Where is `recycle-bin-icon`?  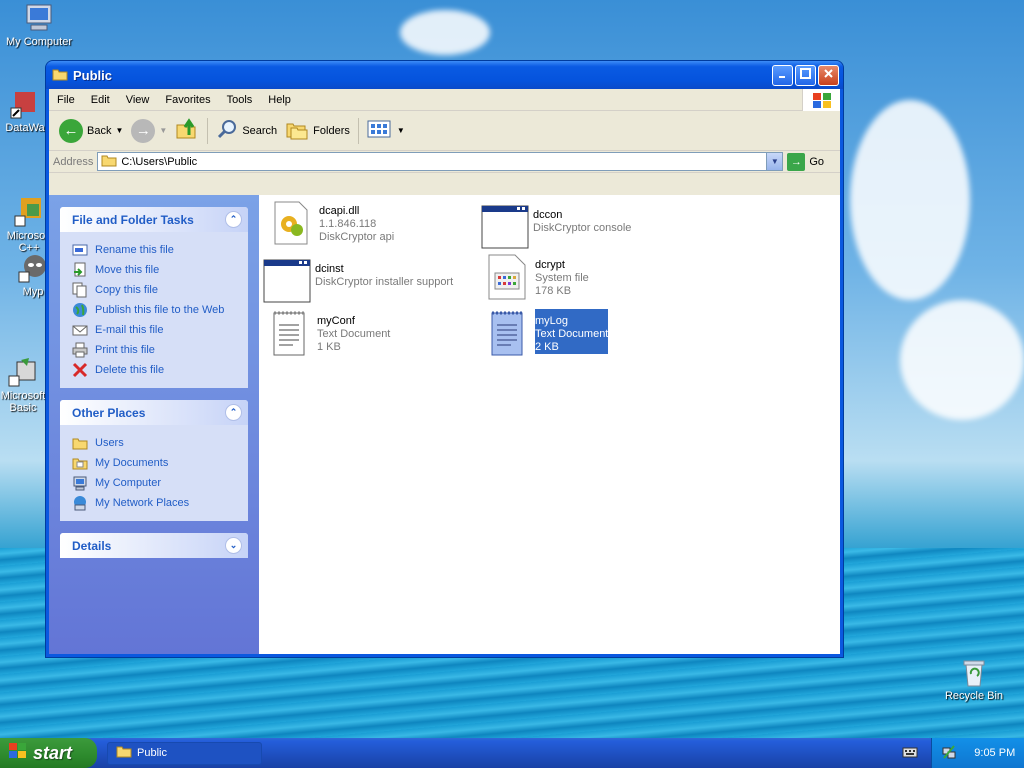
recycle-bin-icon is located at coordinates (974, 672).